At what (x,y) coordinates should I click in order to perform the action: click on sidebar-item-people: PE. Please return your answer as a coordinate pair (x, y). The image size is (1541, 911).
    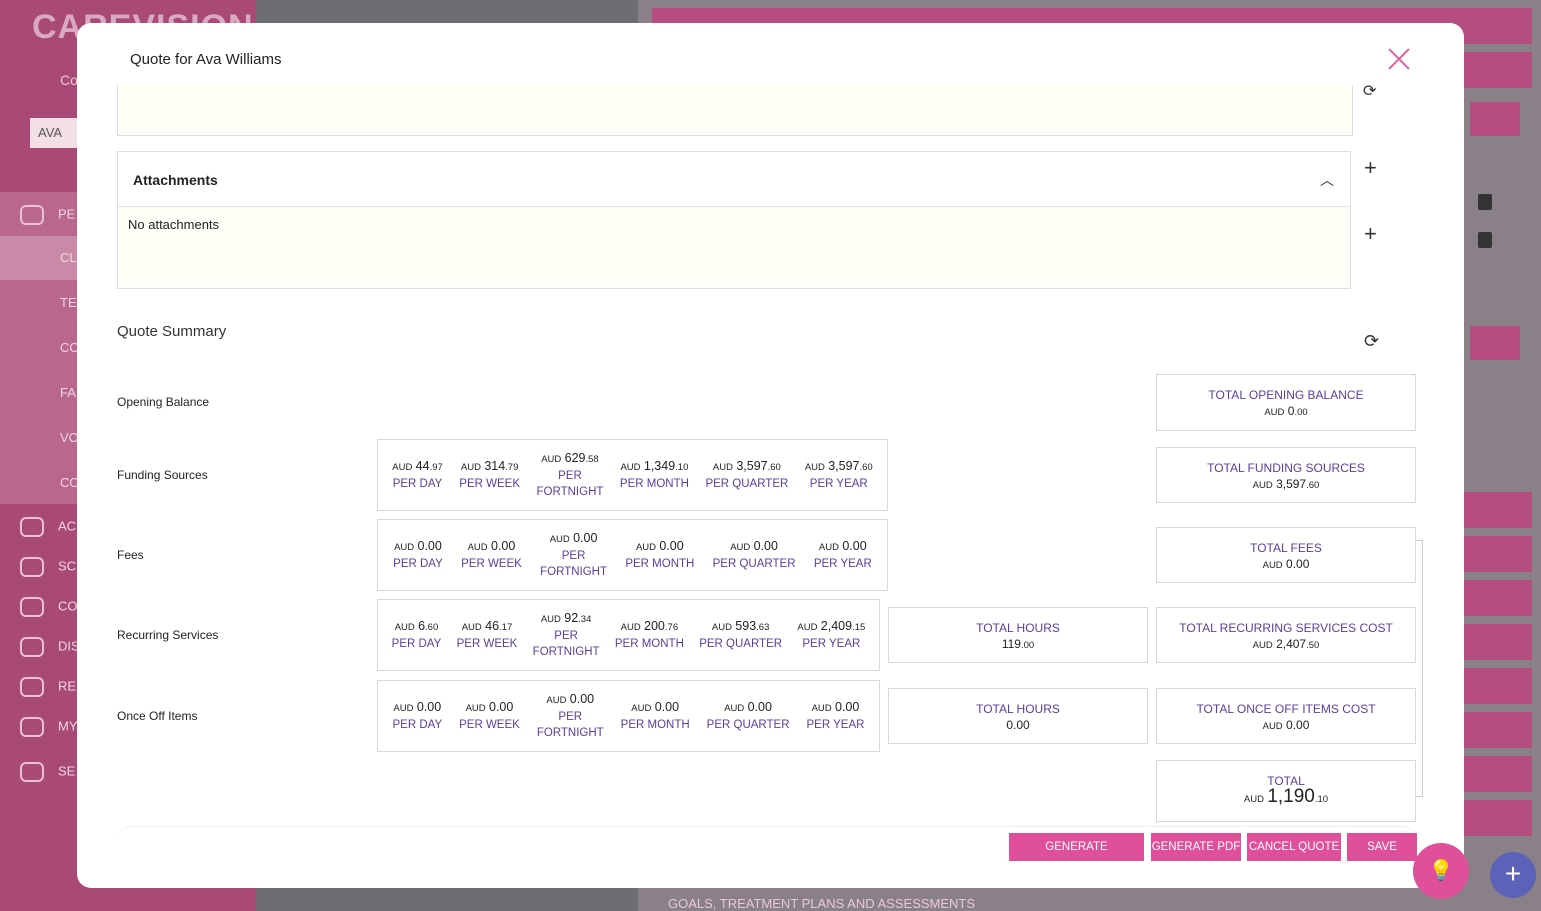
    Looking at the image, I should click on (47, 215).